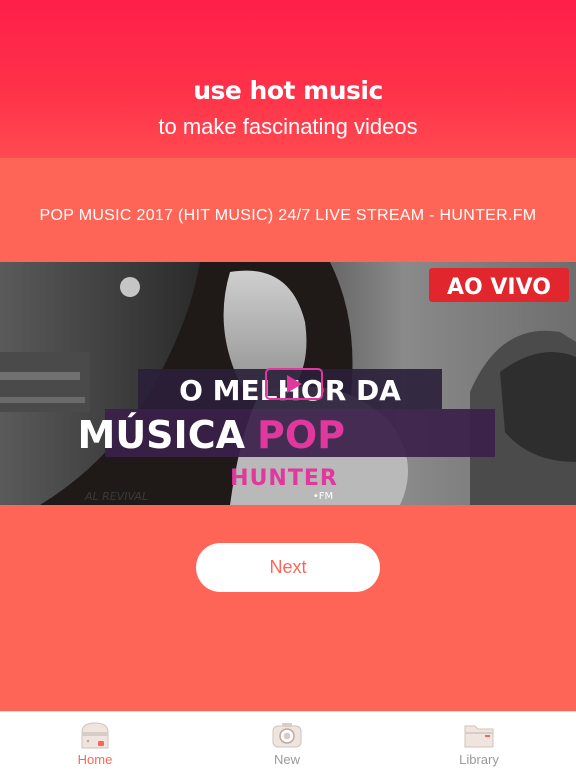  I want to click on thumb-brand-sub: •FM, so click(323, 496).